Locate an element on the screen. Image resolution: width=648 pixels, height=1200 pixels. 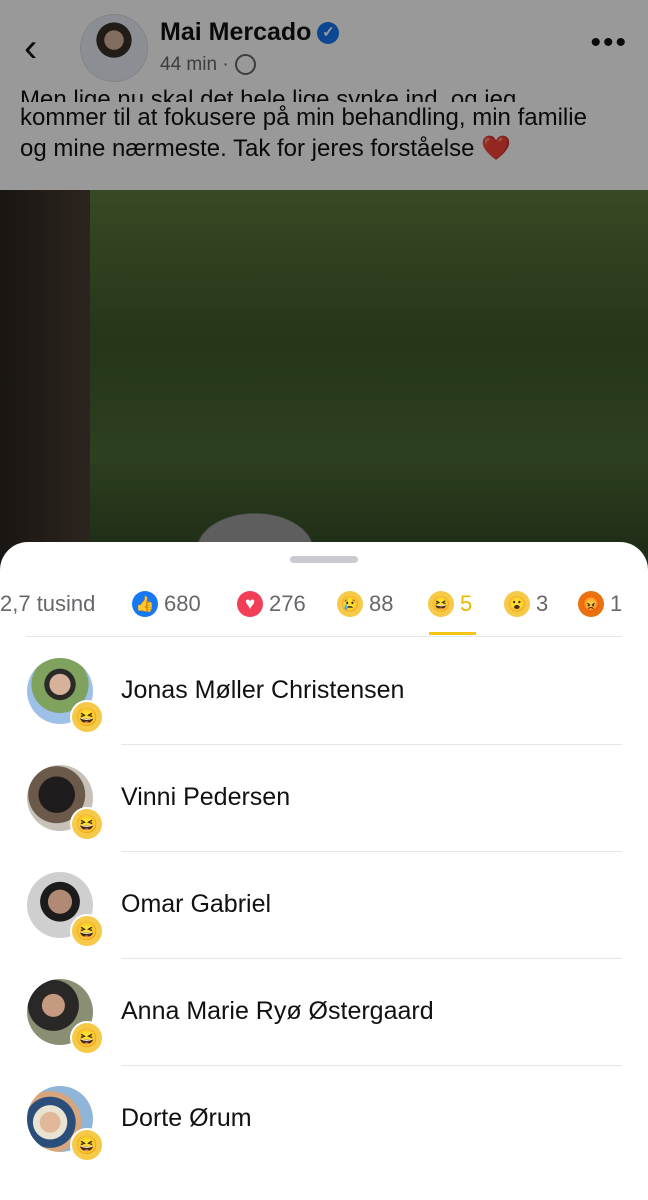
tab-sad-count: 88 is located at coordinates (381, 603).